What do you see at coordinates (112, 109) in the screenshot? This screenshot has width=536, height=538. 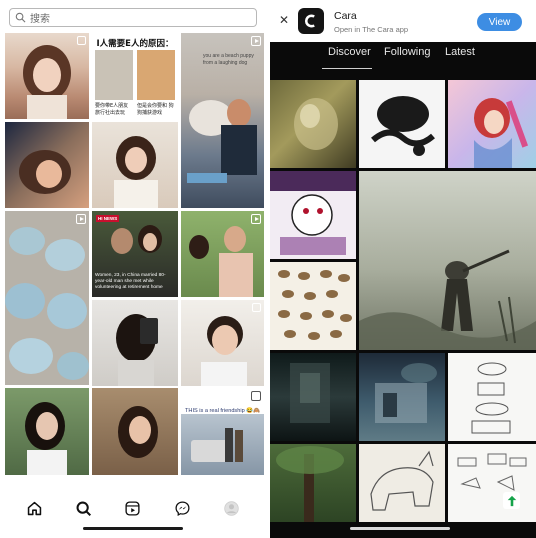 I see `post-caption-left: 要你带E人朋友 旅行社出去玩` at bounding box center [112, 109].